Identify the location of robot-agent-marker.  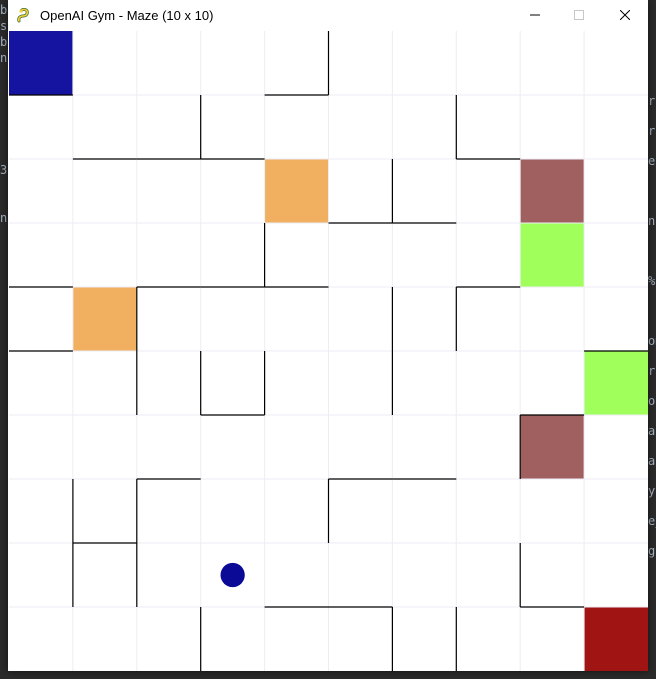
(232, 575).